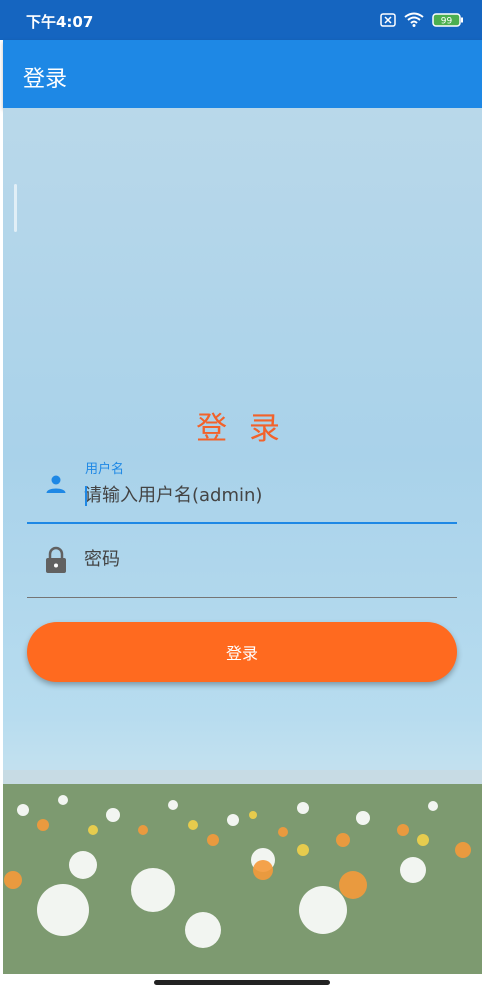  I want to click on person-icon, so click(56, 484).